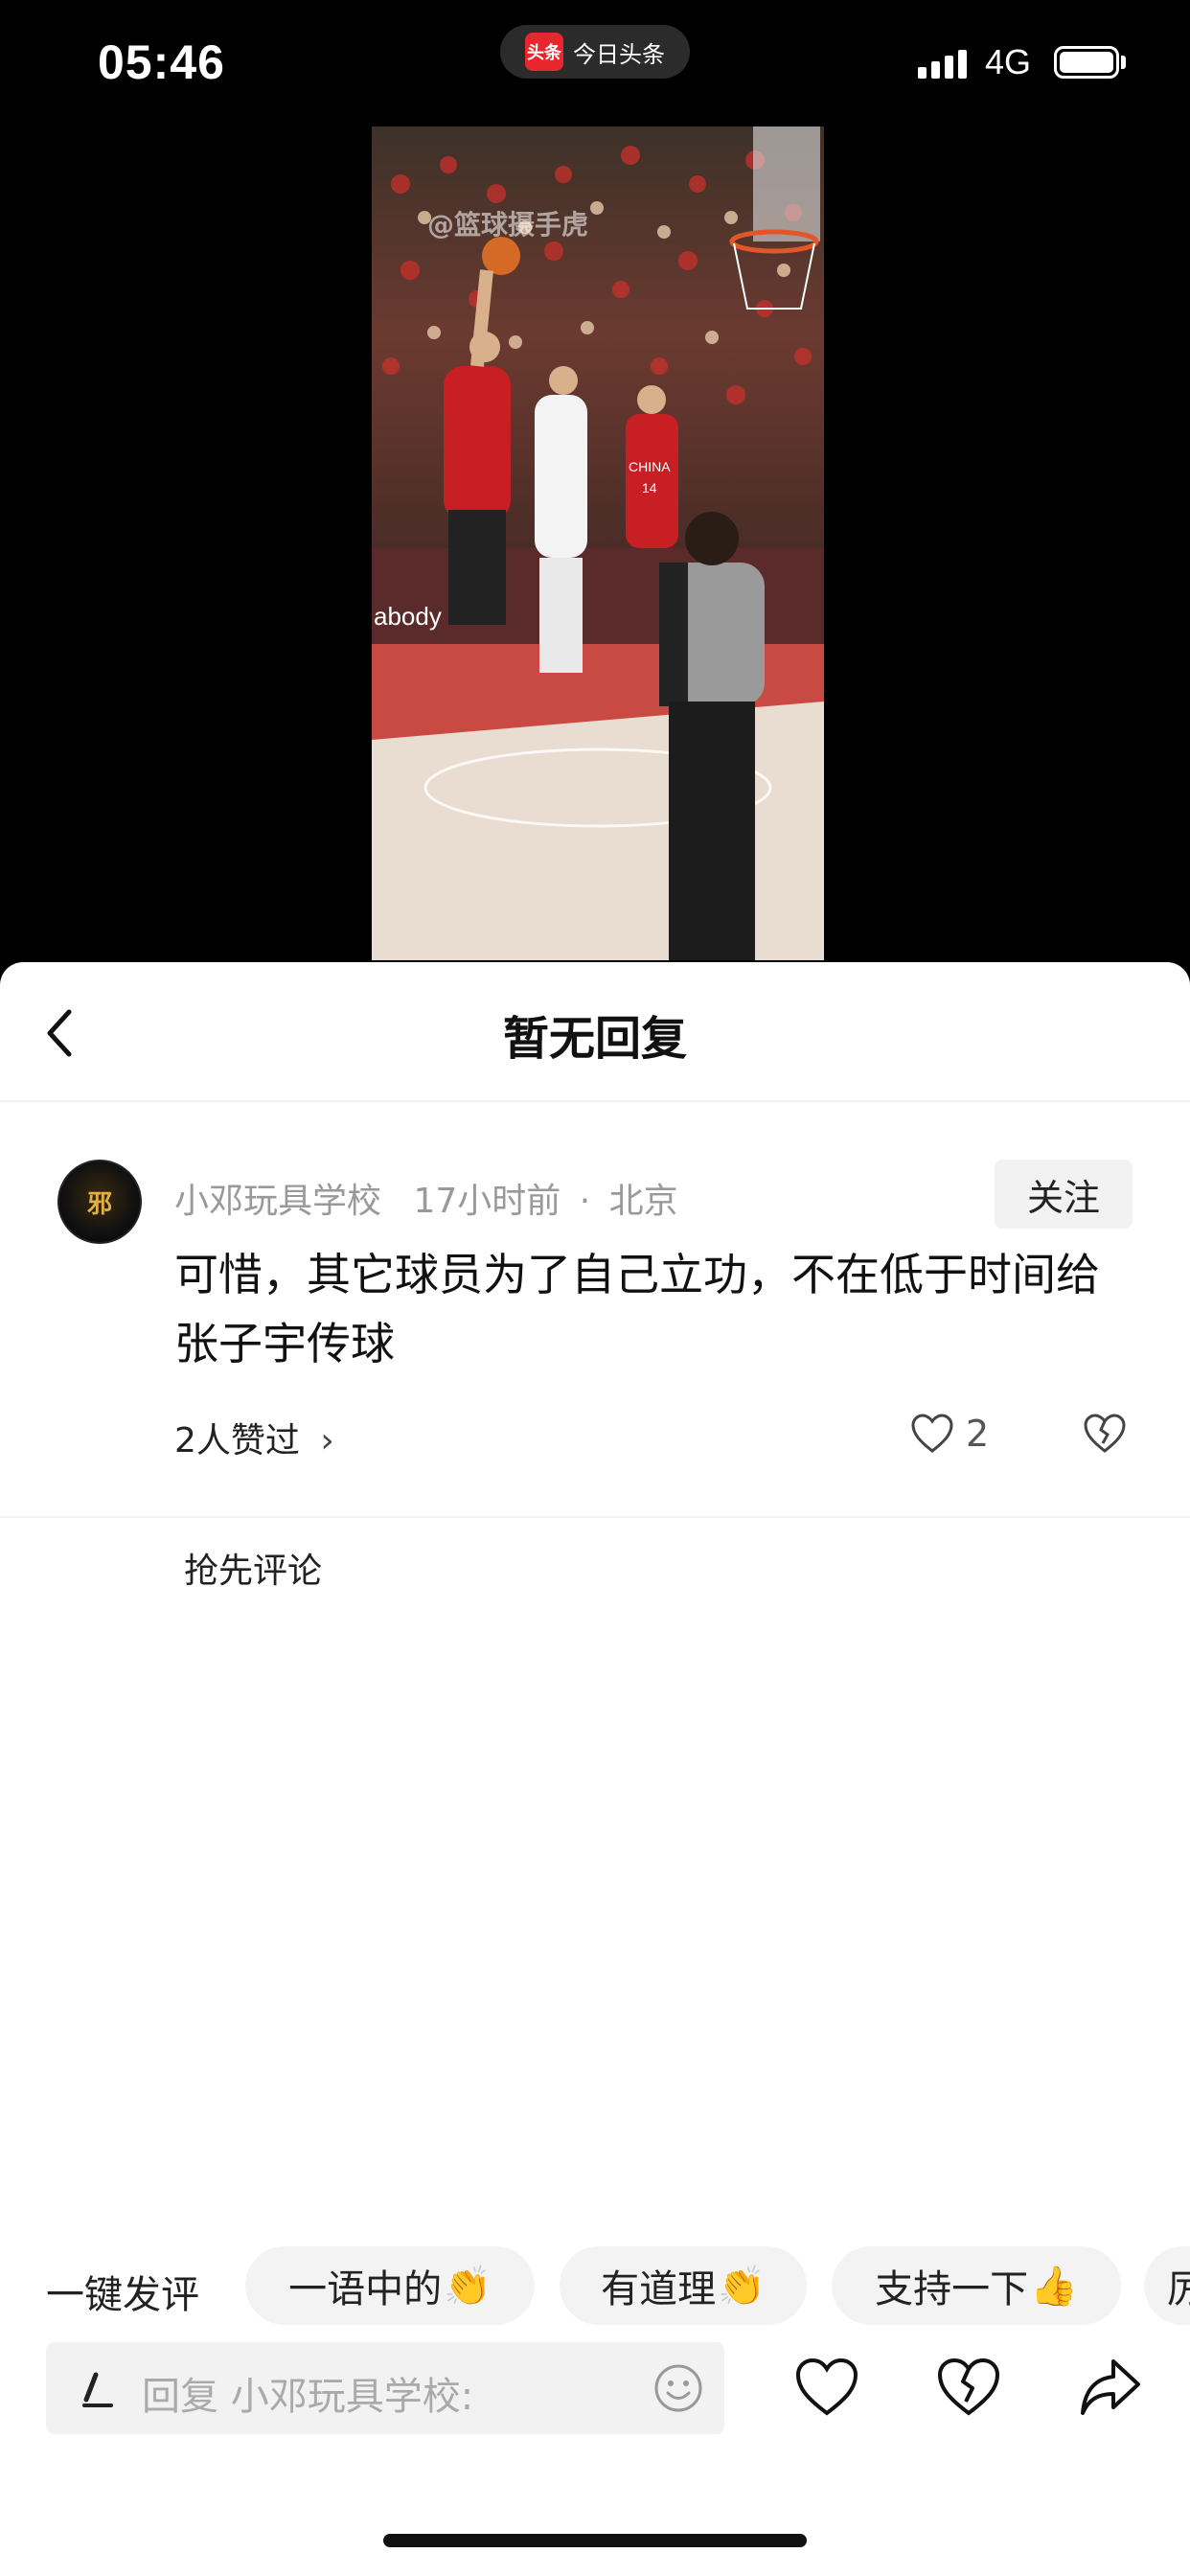 The height and width of the screenshot is (2576, 1190). I want to click on chip-text: 厉, so click(1178, 2289).